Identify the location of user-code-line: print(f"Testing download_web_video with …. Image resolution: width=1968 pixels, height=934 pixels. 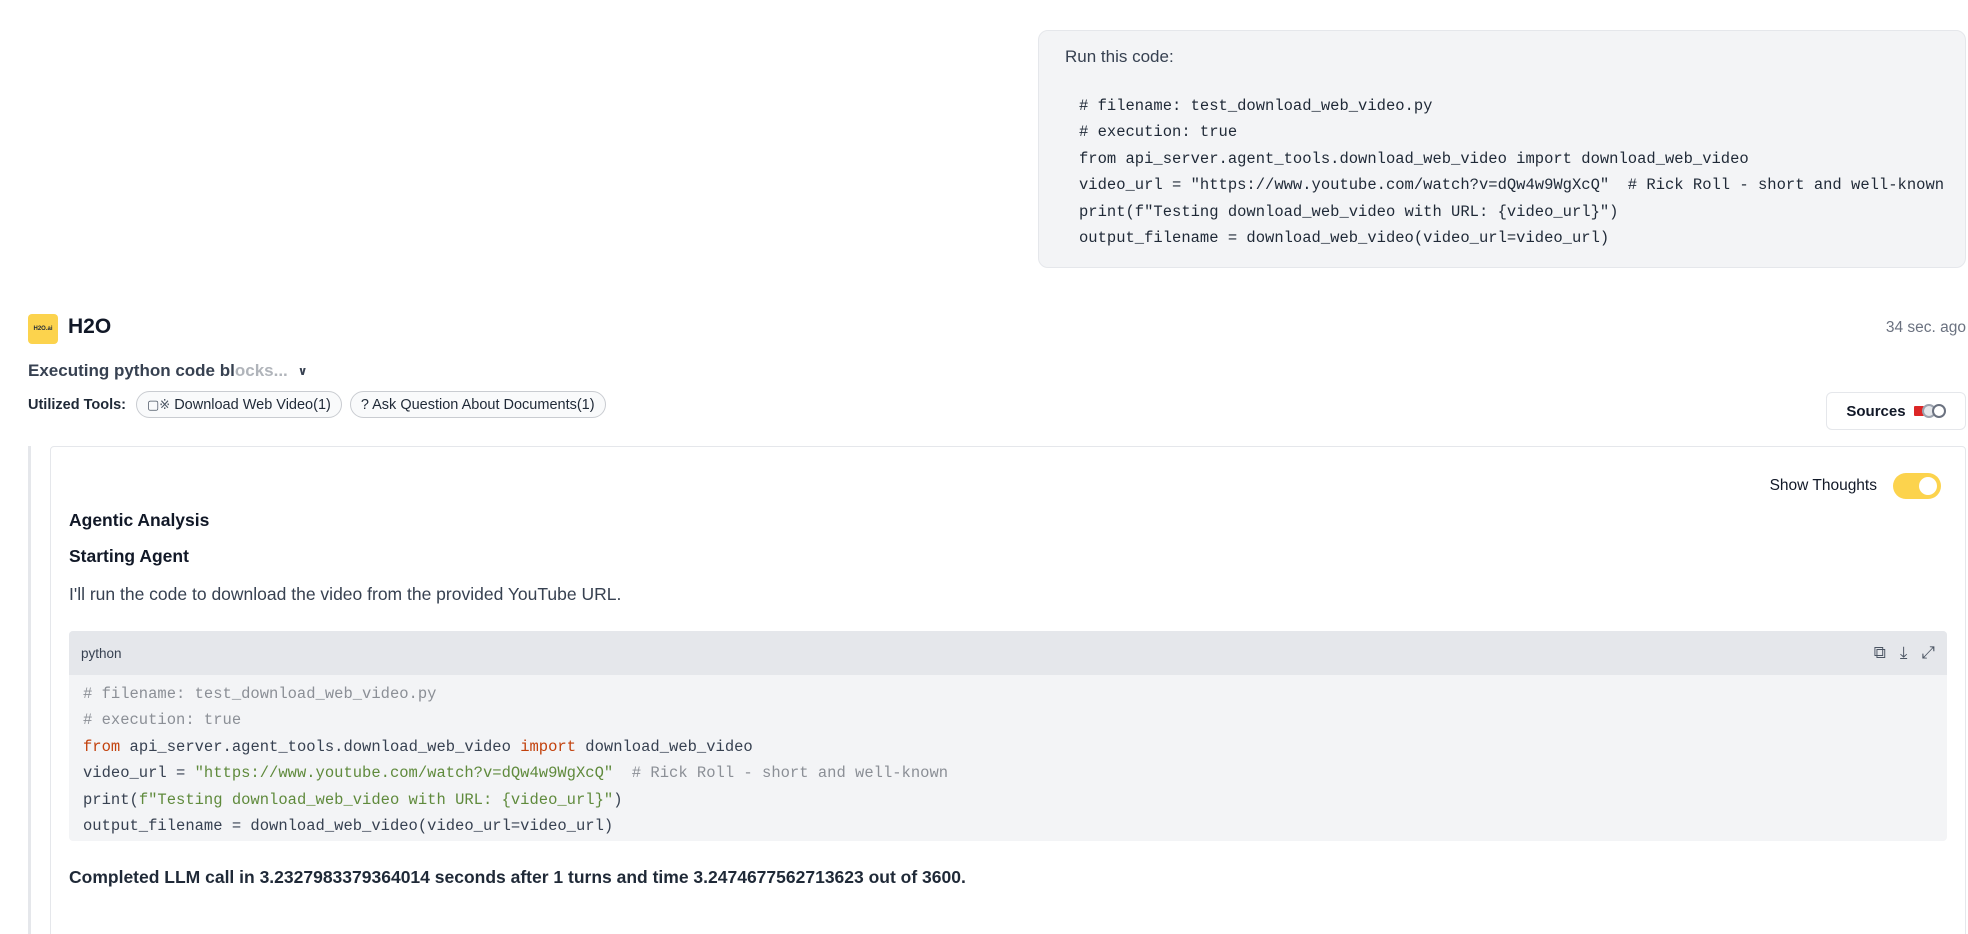
(1349, 211).